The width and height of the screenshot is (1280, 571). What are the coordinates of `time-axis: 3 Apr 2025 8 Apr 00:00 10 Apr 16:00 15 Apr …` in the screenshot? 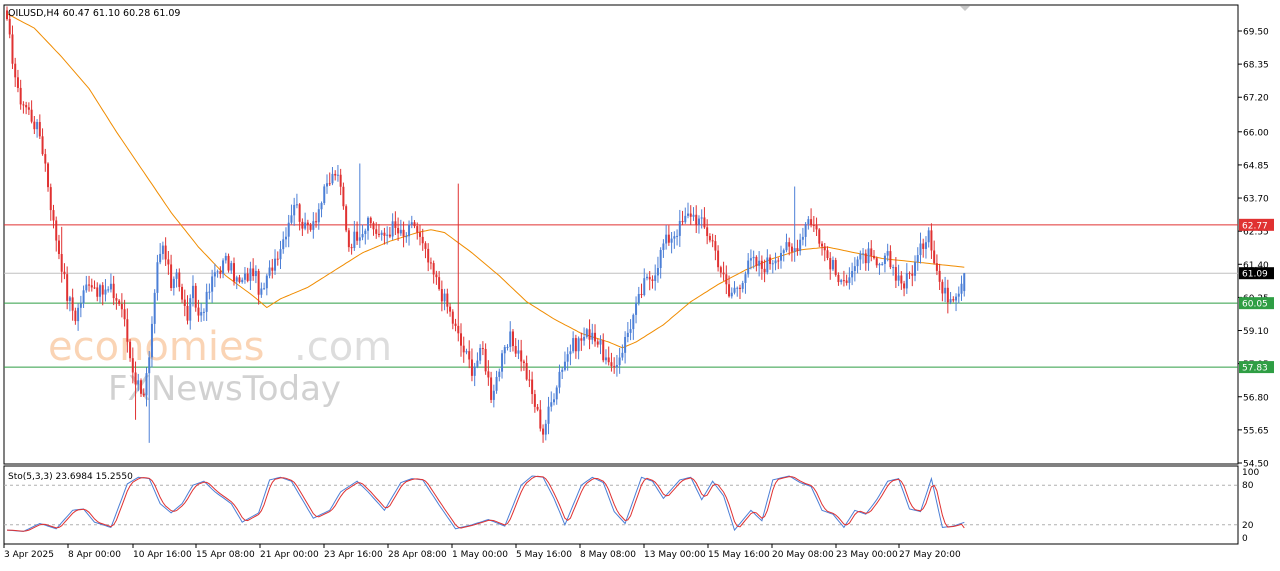 It's located at (482, 552).